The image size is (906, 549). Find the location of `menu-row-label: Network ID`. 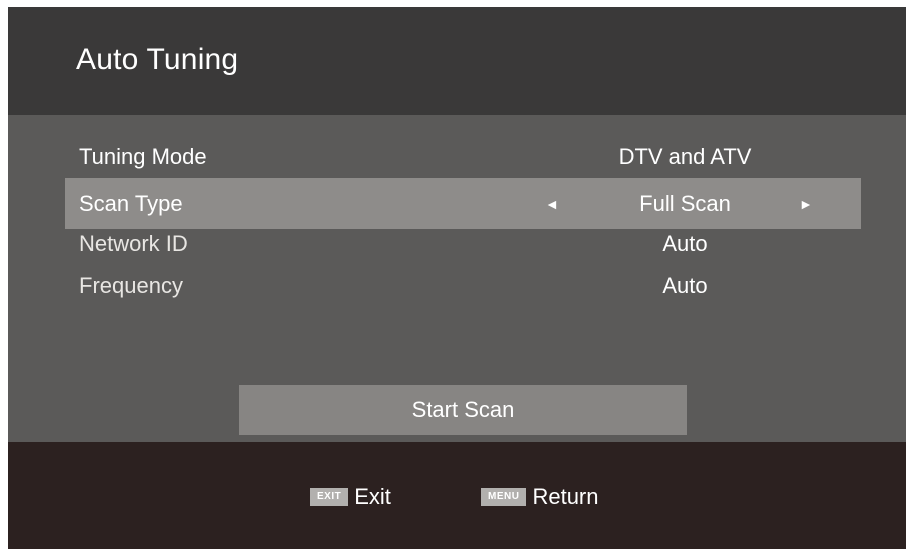

menu-row-label: Network ID is located at coordinates (133, 243).